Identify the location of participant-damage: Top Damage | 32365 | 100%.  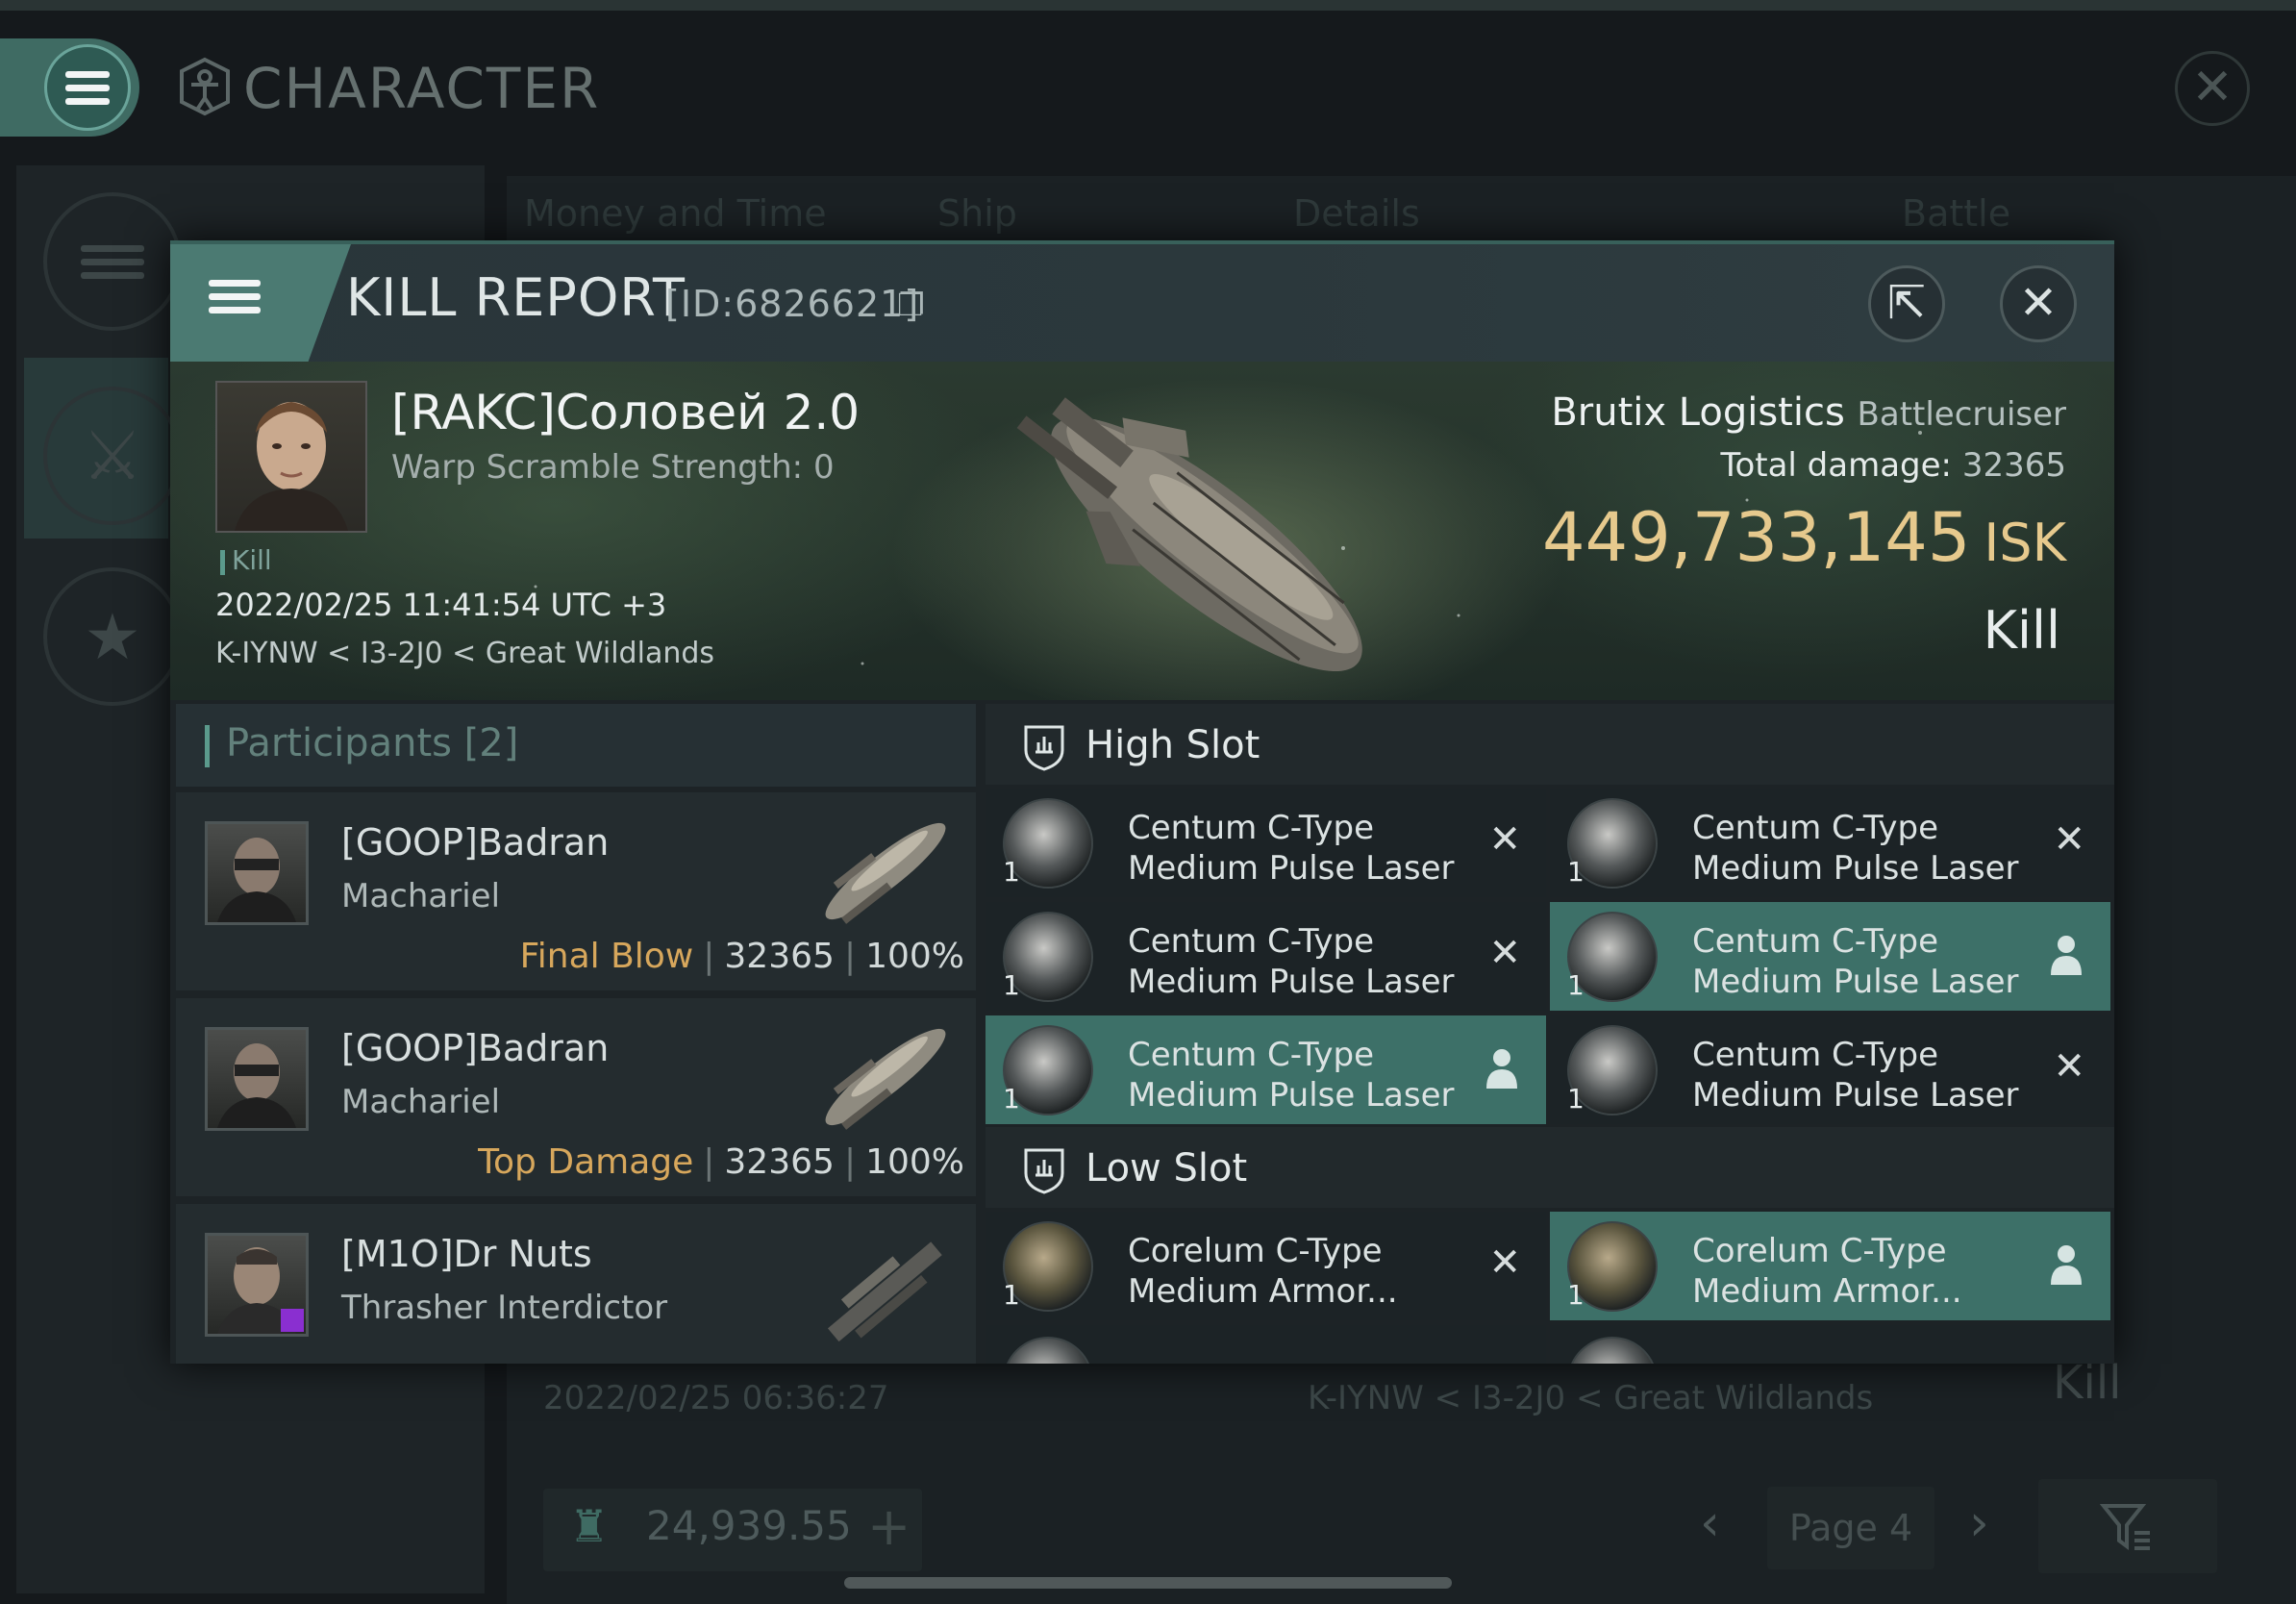
(721, 1162).